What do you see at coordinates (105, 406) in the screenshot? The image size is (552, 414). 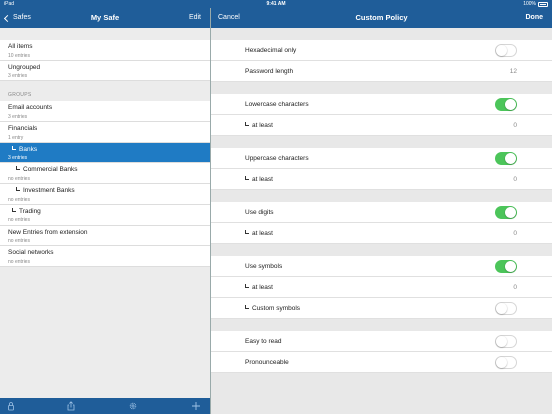 I see `bottom-toolbar` at bounding box center [105, 406].